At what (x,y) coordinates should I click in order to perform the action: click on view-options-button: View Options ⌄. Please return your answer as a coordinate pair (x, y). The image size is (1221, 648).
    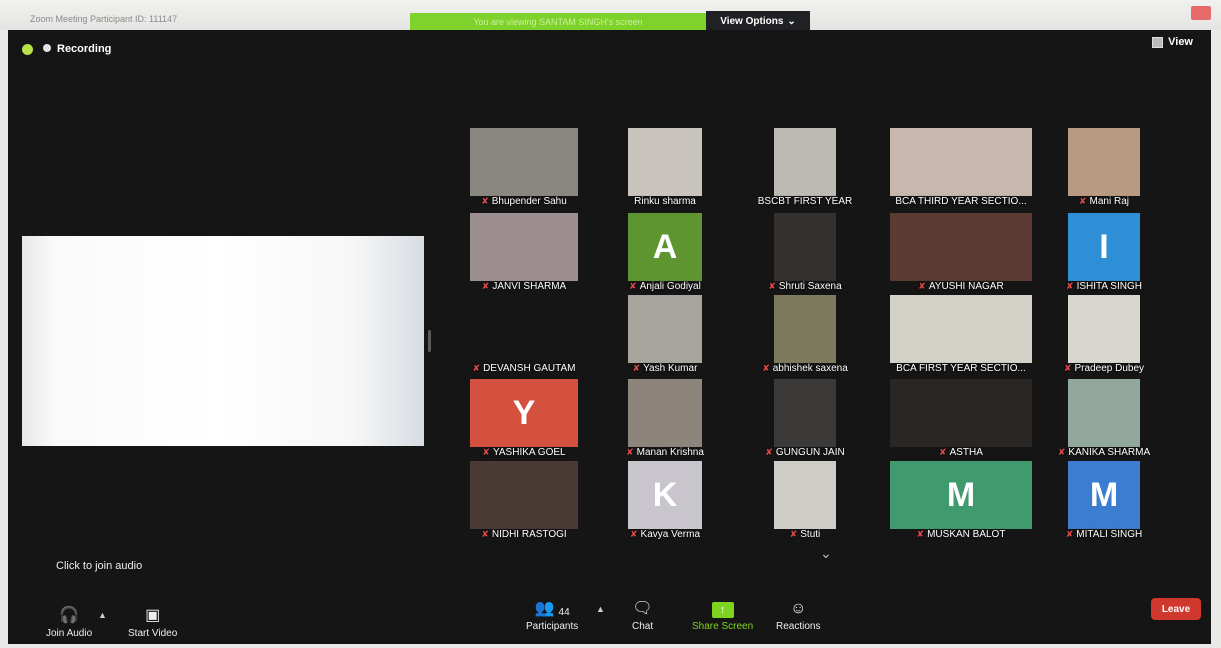
    Looking at the image, I should click on (758, 21).